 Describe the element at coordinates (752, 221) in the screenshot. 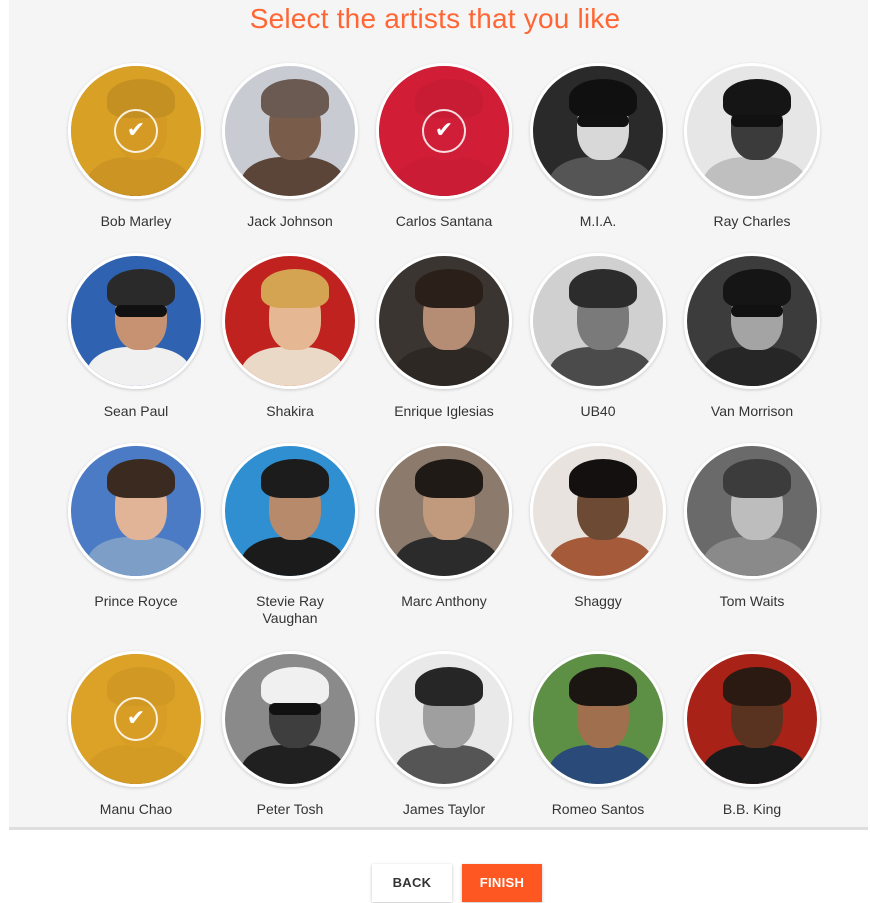

I see `artist-name: Ray Charles` at that location.